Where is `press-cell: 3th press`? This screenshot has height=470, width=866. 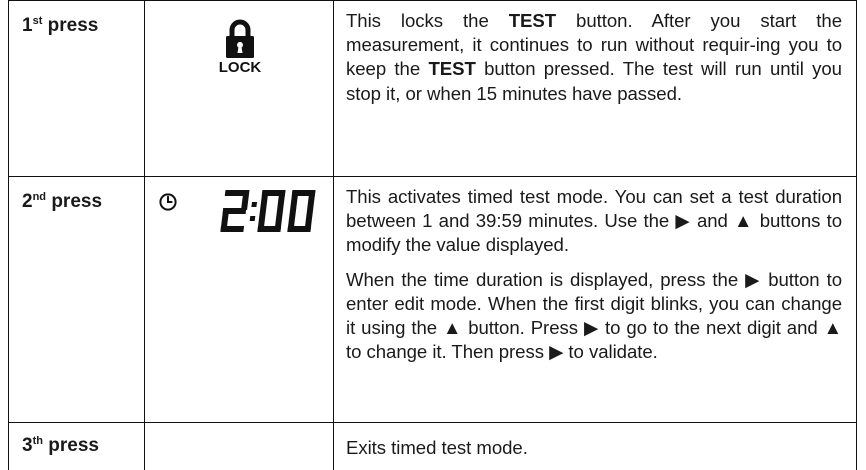 press-cell: 3th press is located at coordinates (77, 446).